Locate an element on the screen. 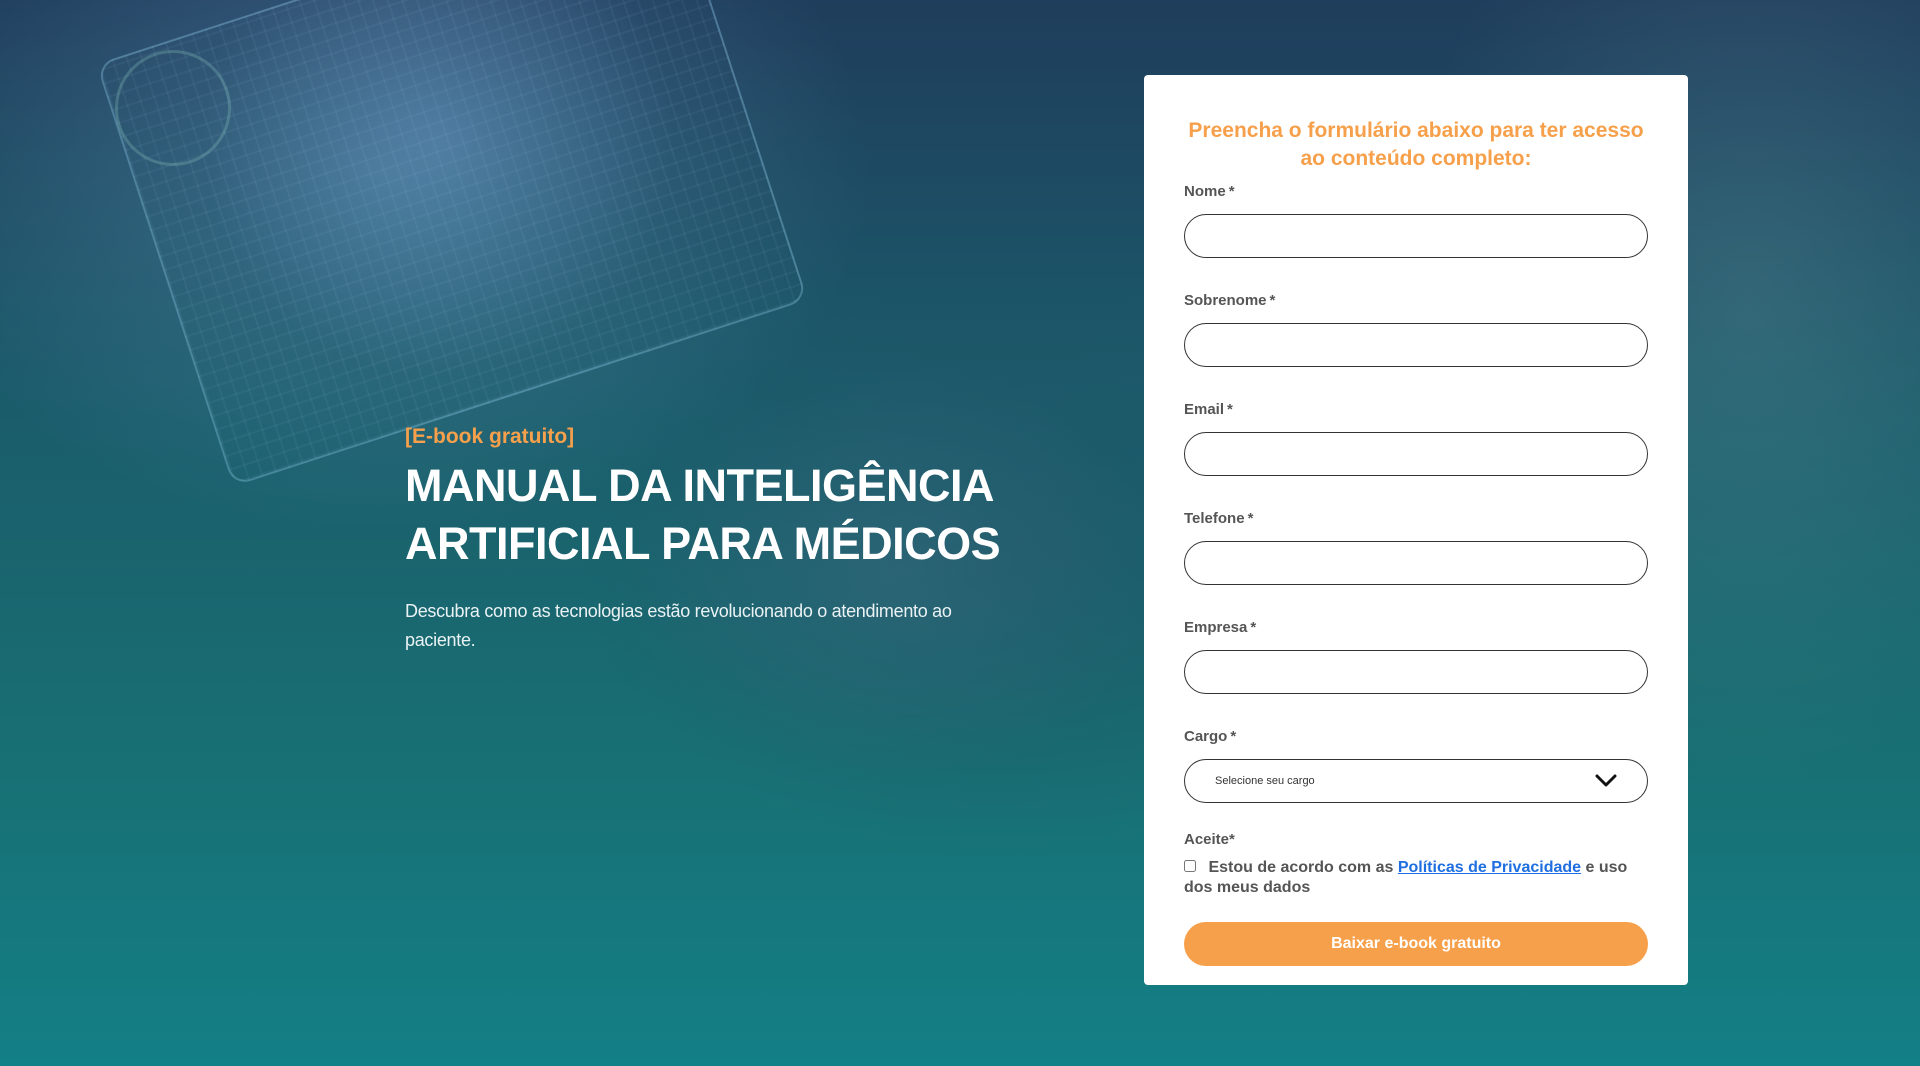  field-email: Email * is located at coordinates (1416, 438).